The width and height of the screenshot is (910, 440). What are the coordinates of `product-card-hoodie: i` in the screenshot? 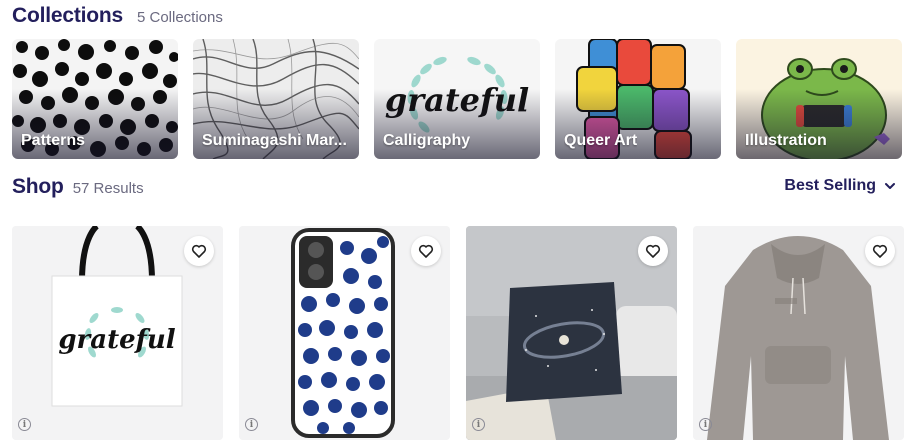 It's located at (798, 333).